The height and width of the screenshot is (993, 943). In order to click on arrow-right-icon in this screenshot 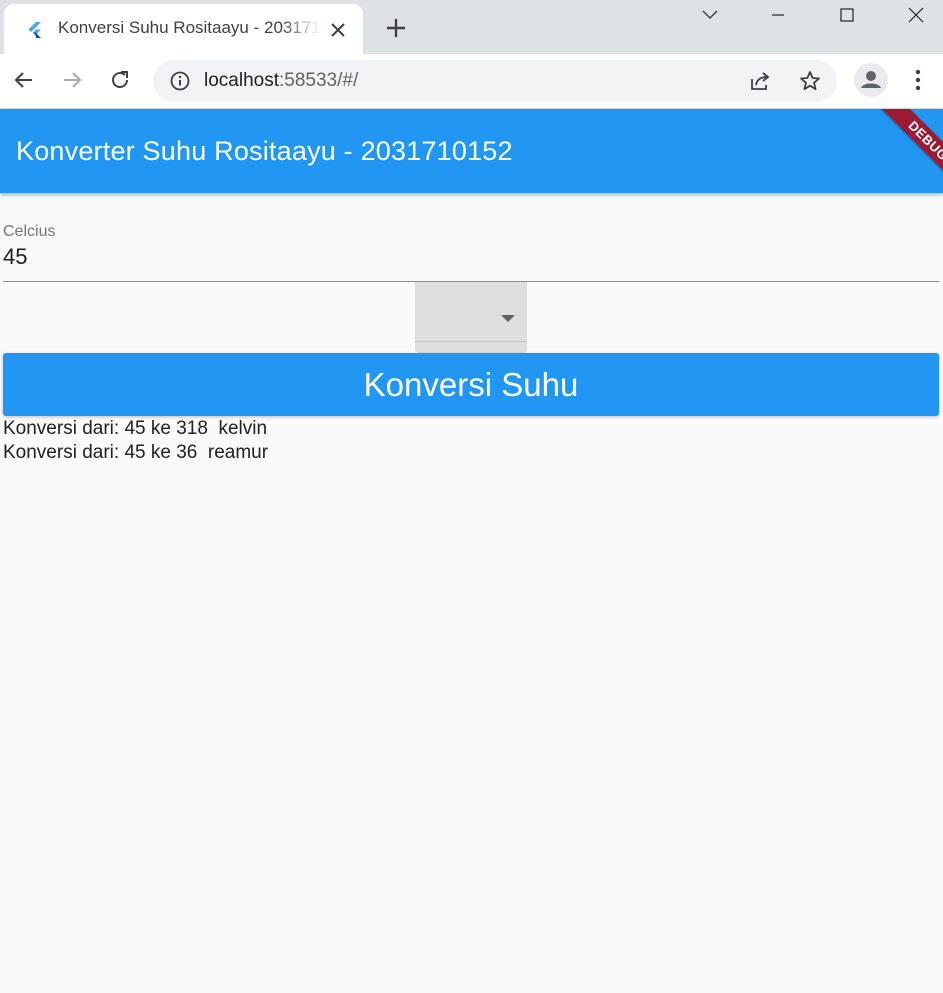, I will do `click(73, 80)`.